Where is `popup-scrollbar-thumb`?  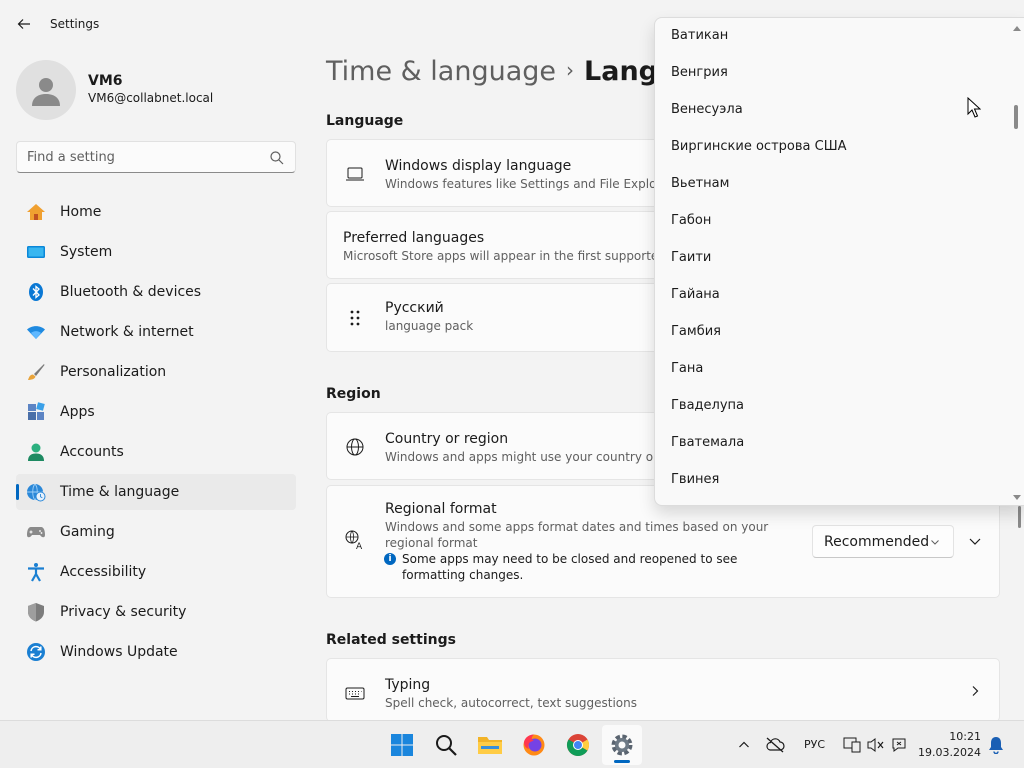 popup-scrollbar-thumb is located at coordinates (1016, 117).